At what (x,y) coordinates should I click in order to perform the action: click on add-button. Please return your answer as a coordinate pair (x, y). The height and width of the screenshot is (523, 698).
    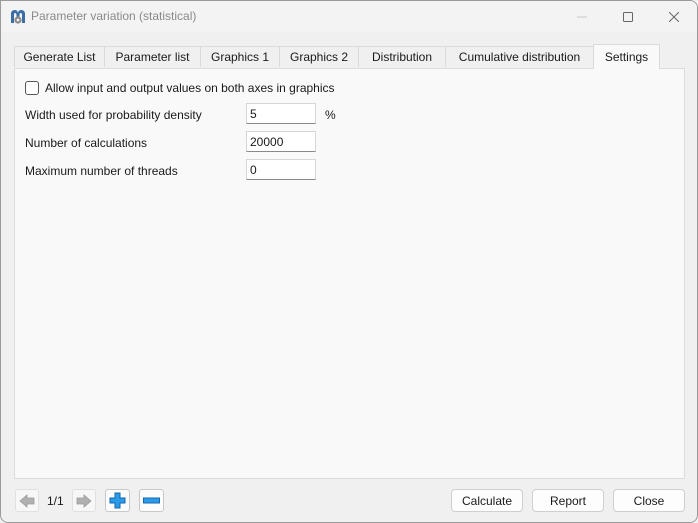
    Looking at the image, I should click on (117, 500).